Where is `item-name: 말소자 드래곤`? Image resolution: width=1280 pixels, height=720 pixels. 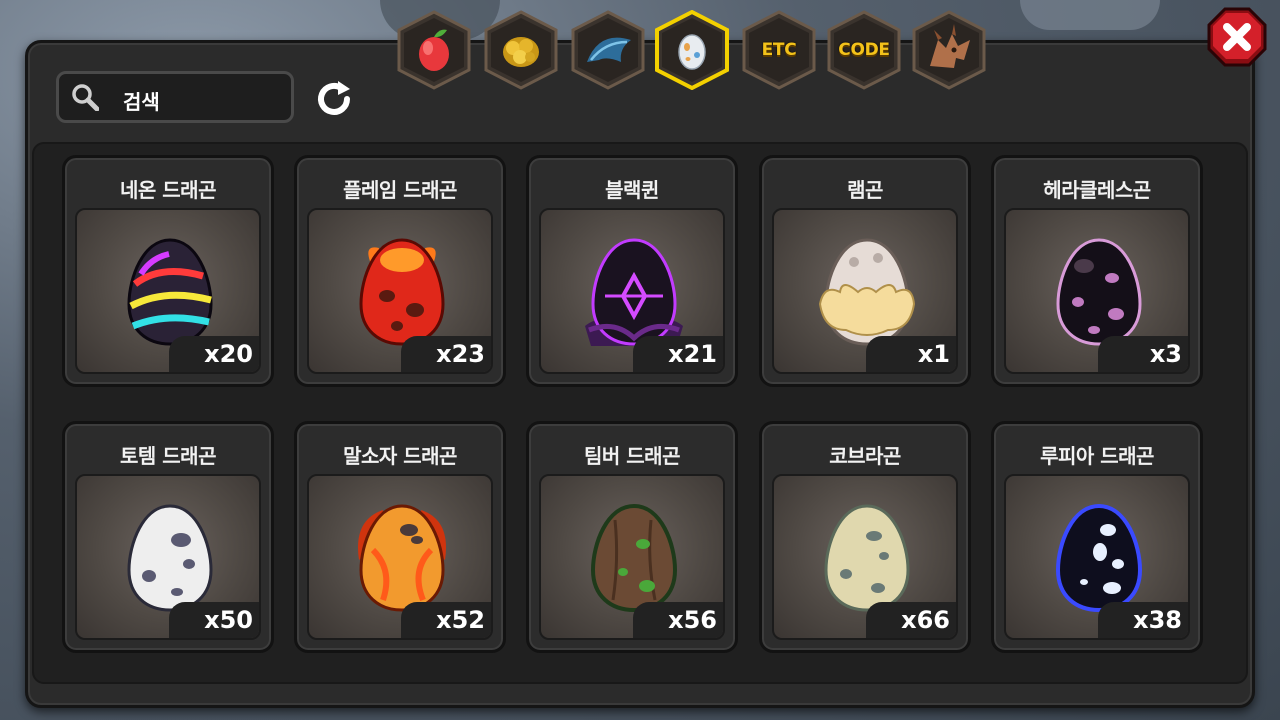 item-name: 말소자 드래곤 is located at coordinates (400, 456).